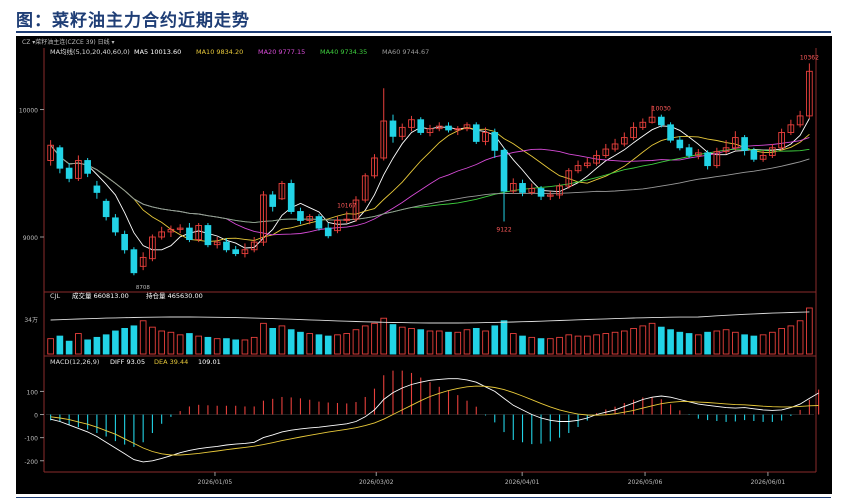 The height and width of the screenshot is (501, 847). Describe the element at coordinates (133, 21) in the screenshot. I see `figure-title: 图：菜籽油主力合约近期走势` at that location.